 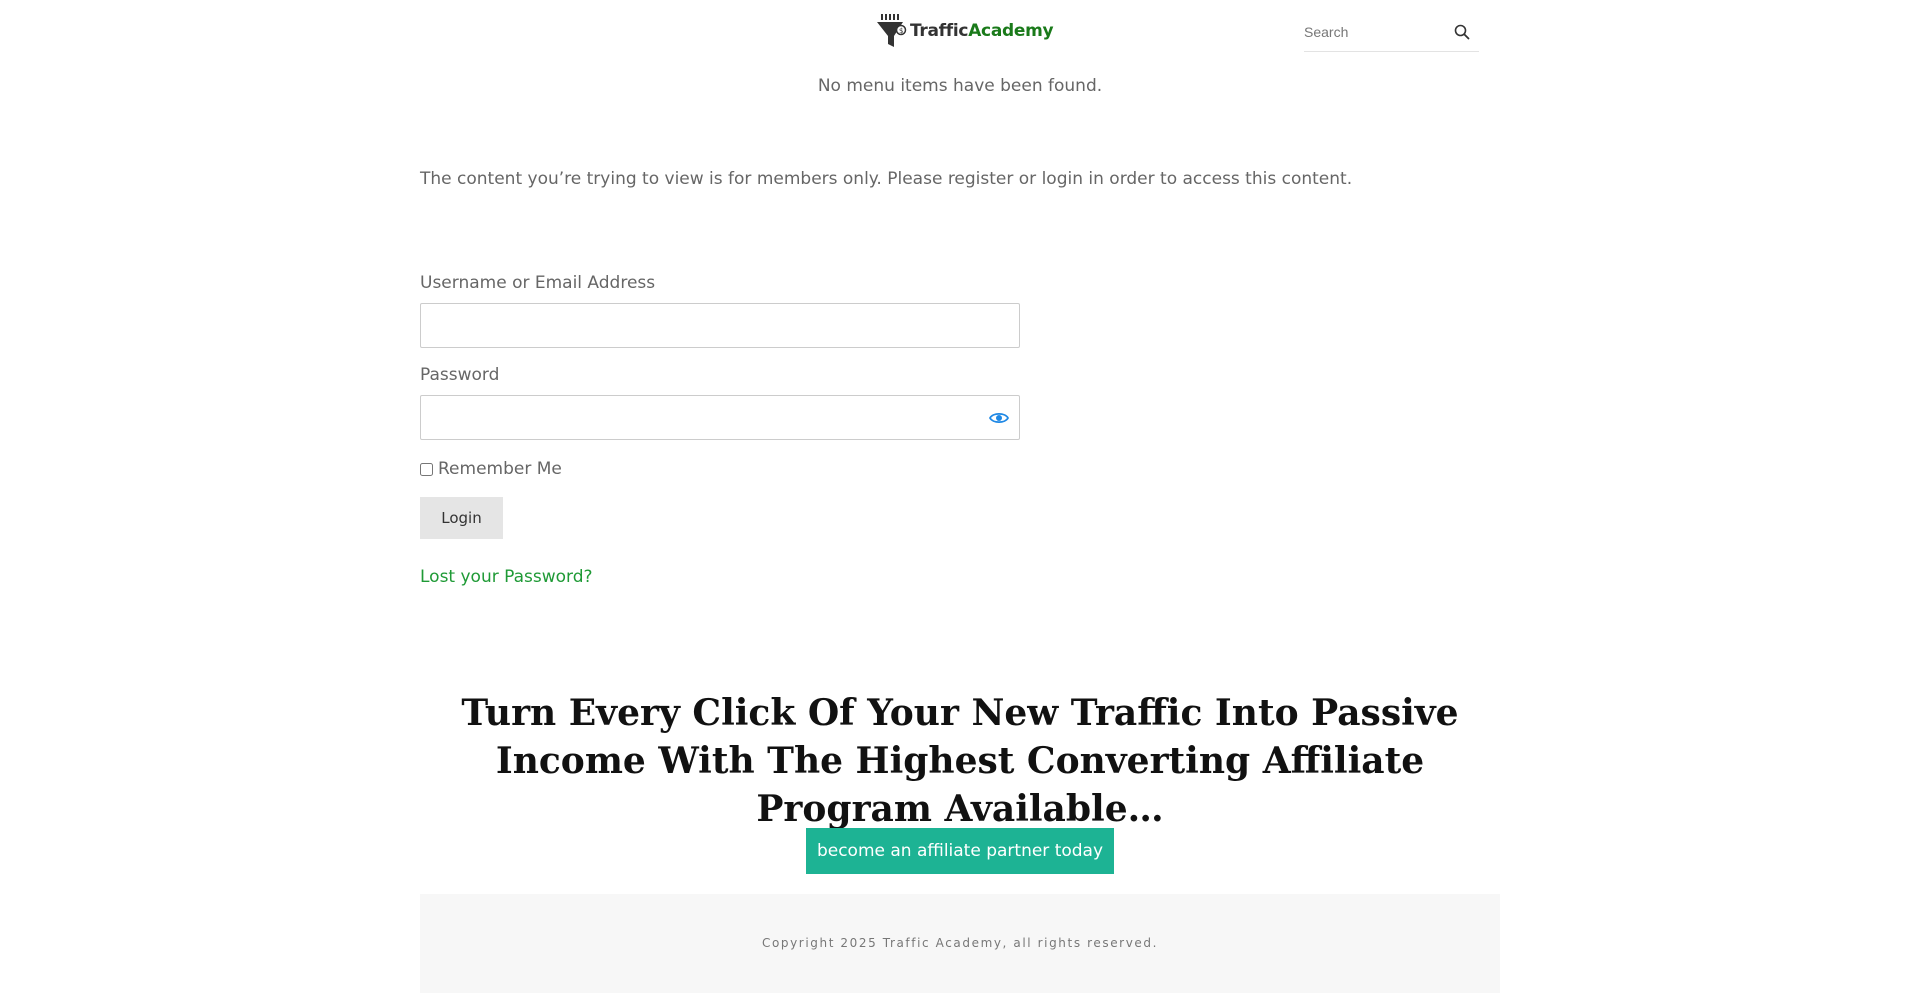 What do you see at coordinates (1011, 30) in the screenshot?
I see `logo-text-accent: Academy` at bounding box center [1011, 30].